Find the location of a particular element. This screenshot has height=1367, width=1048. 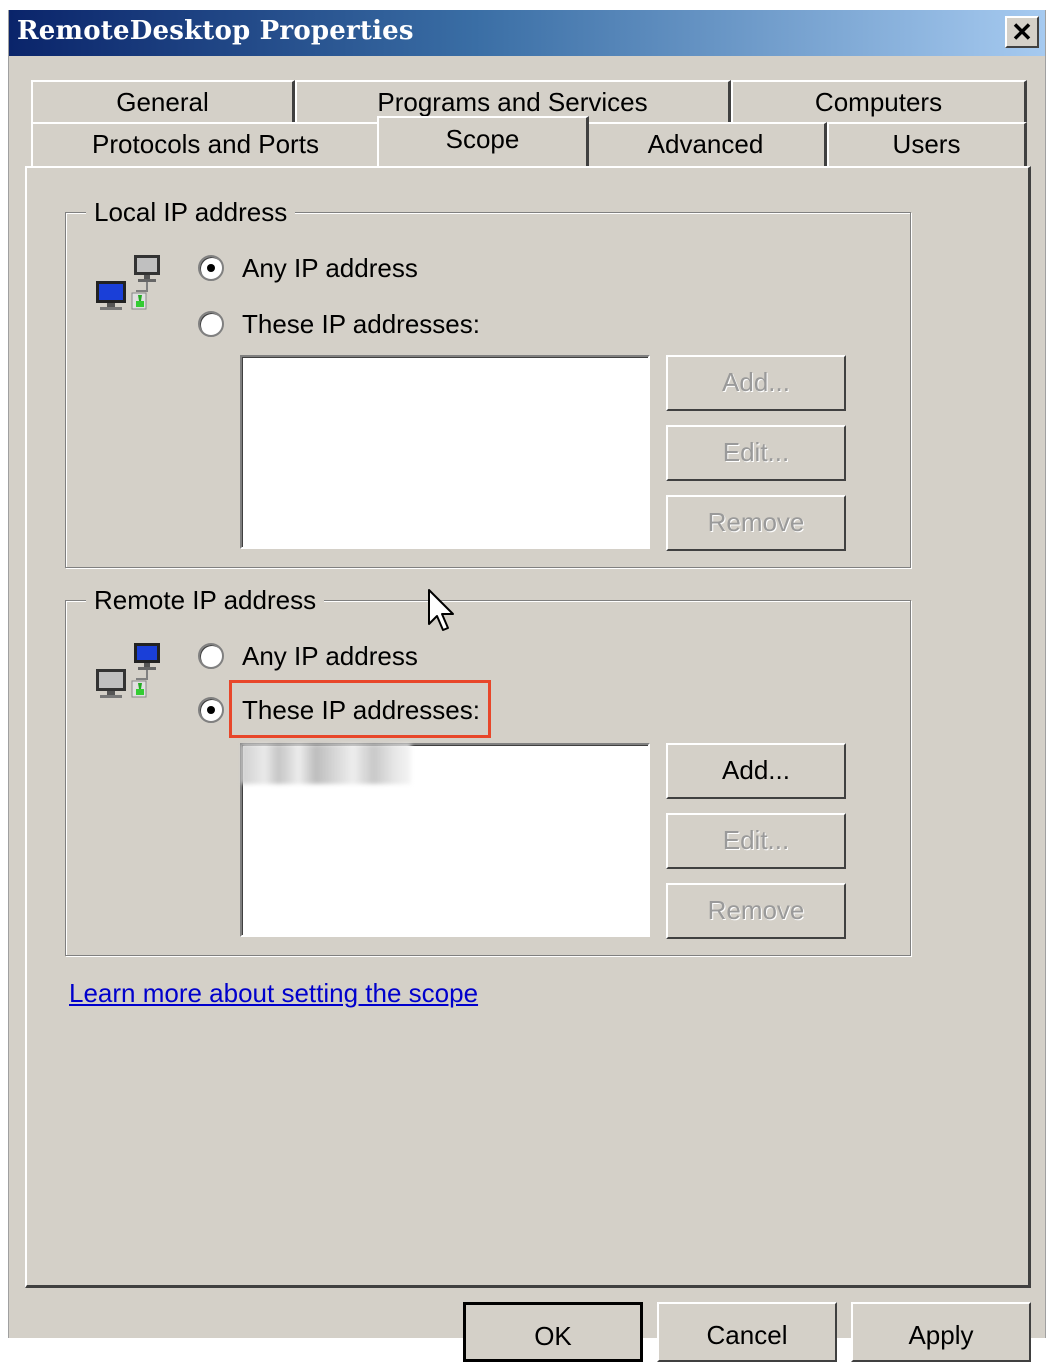

tab-label: Protocols and Ports is located at coordinates (205, 144).